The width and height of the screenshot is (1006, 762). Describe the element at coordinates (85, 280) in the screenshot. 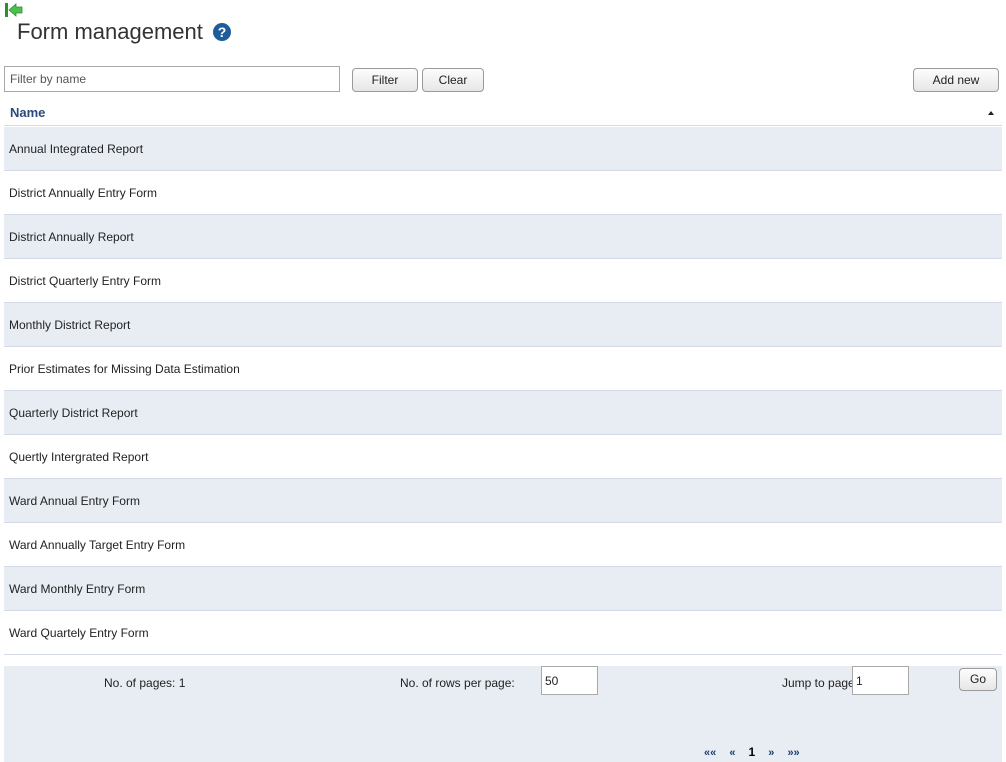

I see `row-name: District Quarterly Entry Form` at that location.